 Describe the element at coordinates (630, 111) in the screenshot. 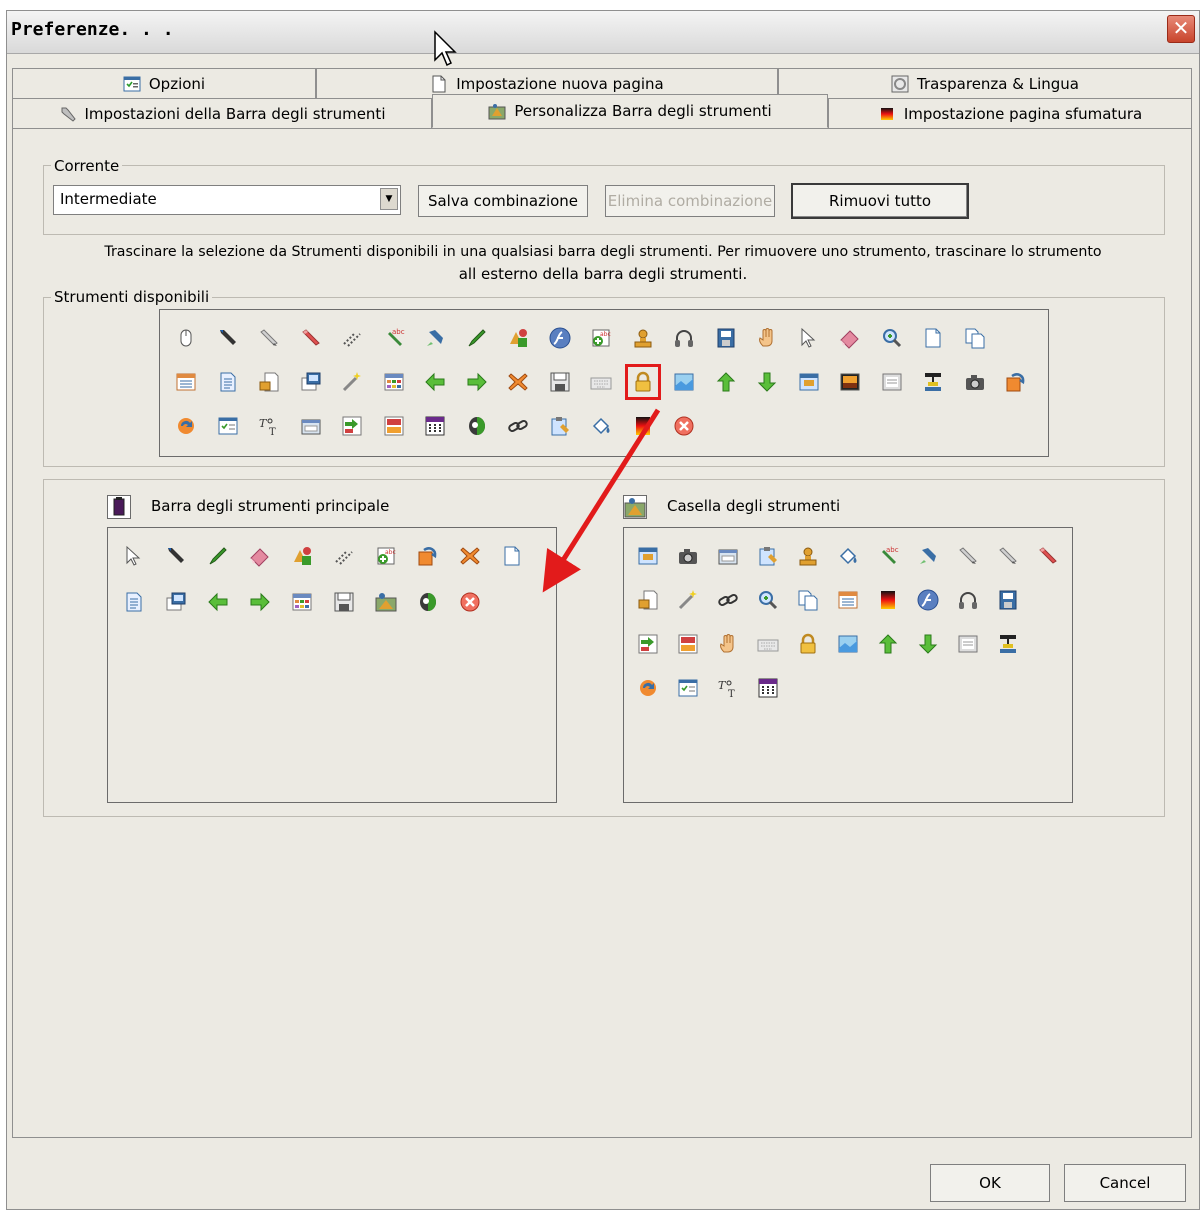

I see `tab-personalizza-barra: Personalizza Barra degli strumenti` at that location.